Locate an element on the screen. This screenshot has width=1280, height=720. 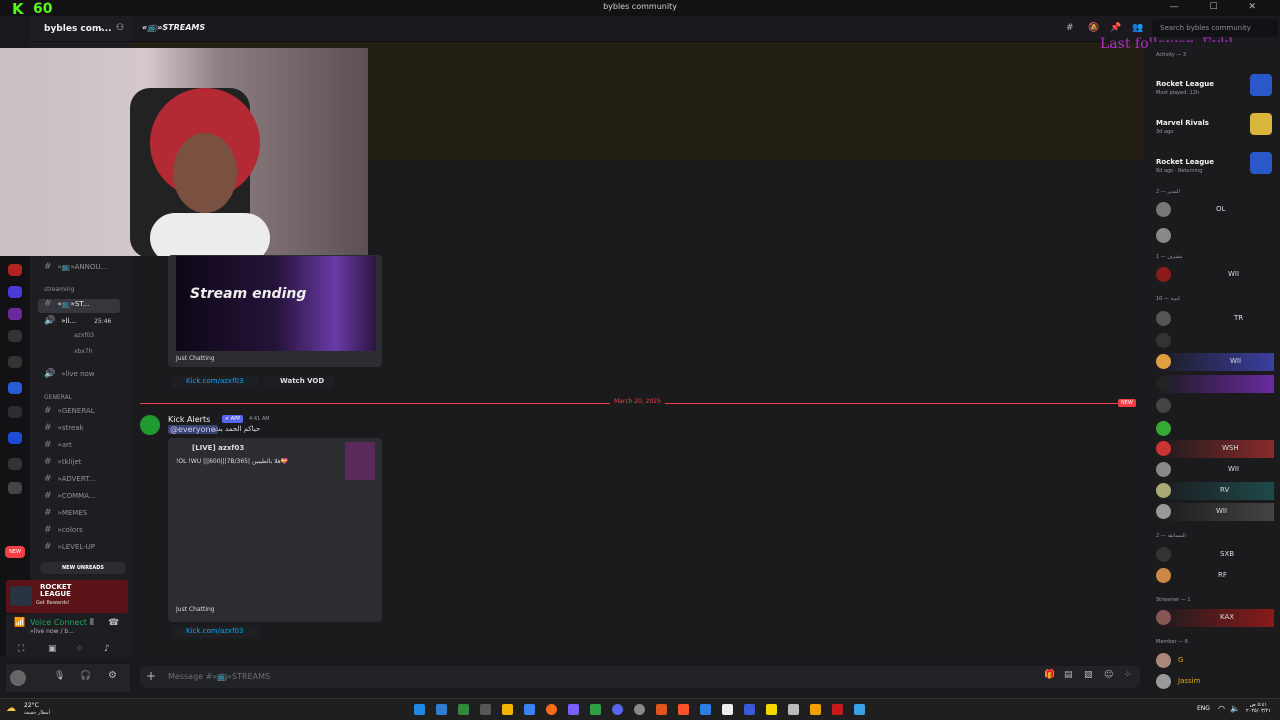
server-header: bybles com... ⌄ ⚇ is located at coordinates (81, 29).